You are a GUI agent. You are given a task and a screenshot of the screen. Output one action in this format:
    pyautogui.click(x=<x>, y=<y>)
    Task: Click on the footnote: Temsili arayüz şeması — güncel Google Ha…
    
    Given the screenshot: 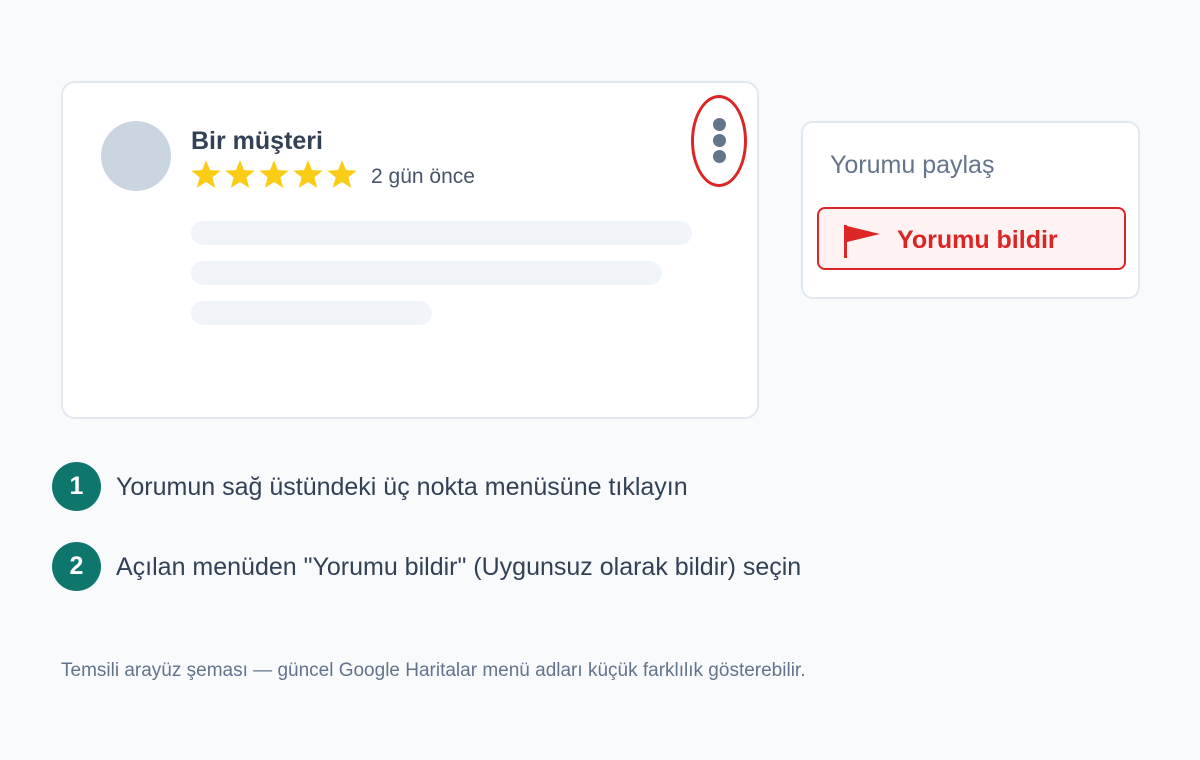 What is the action you would take?
    pyautogui.click(x=433, y=670)
    